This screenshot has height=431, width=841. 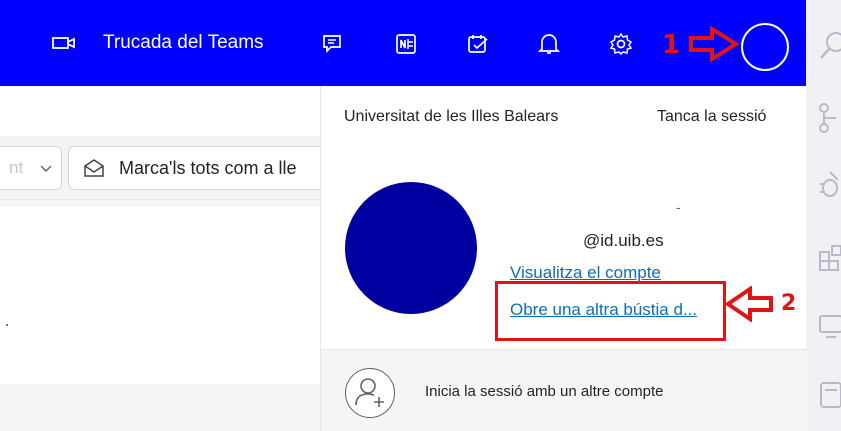 I want to click on account-email: @id.uib.es, so click(x=623, y=240).